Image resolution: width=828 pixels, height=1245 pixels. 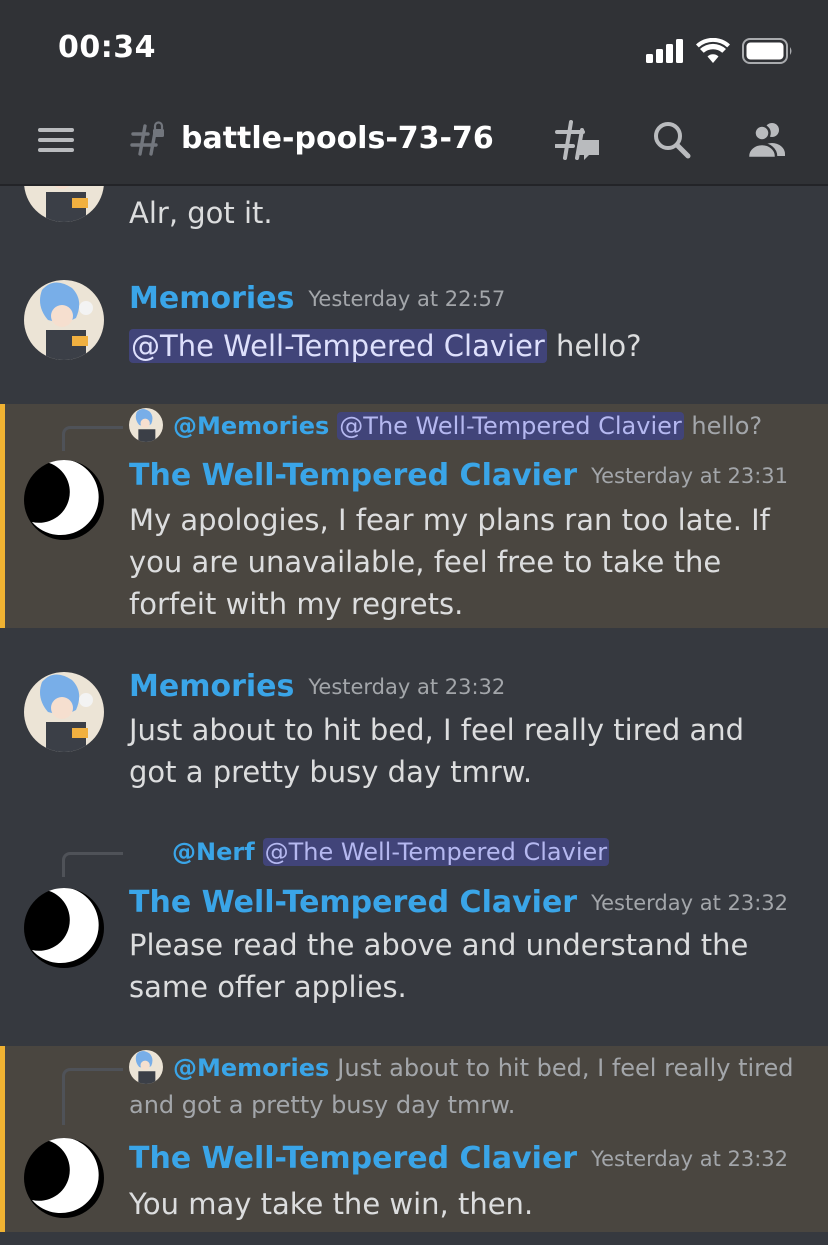 I want to click on message-text: Alr, got it., so click(x=201, y=213).